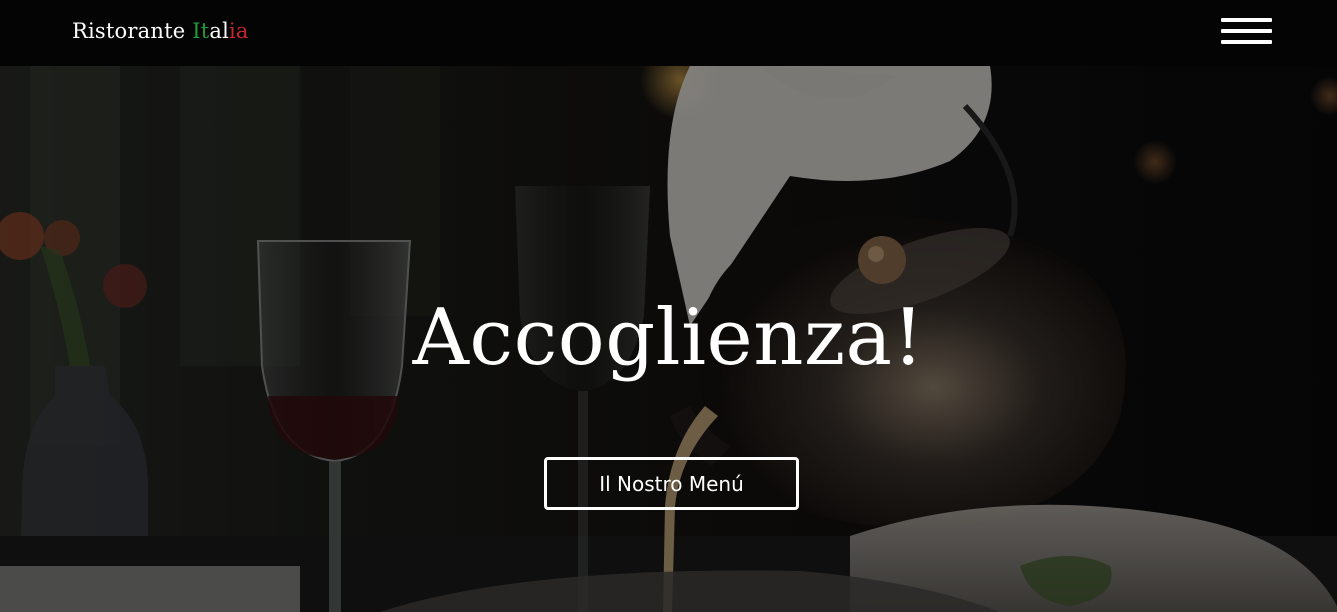 This screenshot has width=1337, height=612. What do you see at coordinates (201, 31) in the screenshot?
I see `brand-text-green: It` at bounding box center [201, 31].